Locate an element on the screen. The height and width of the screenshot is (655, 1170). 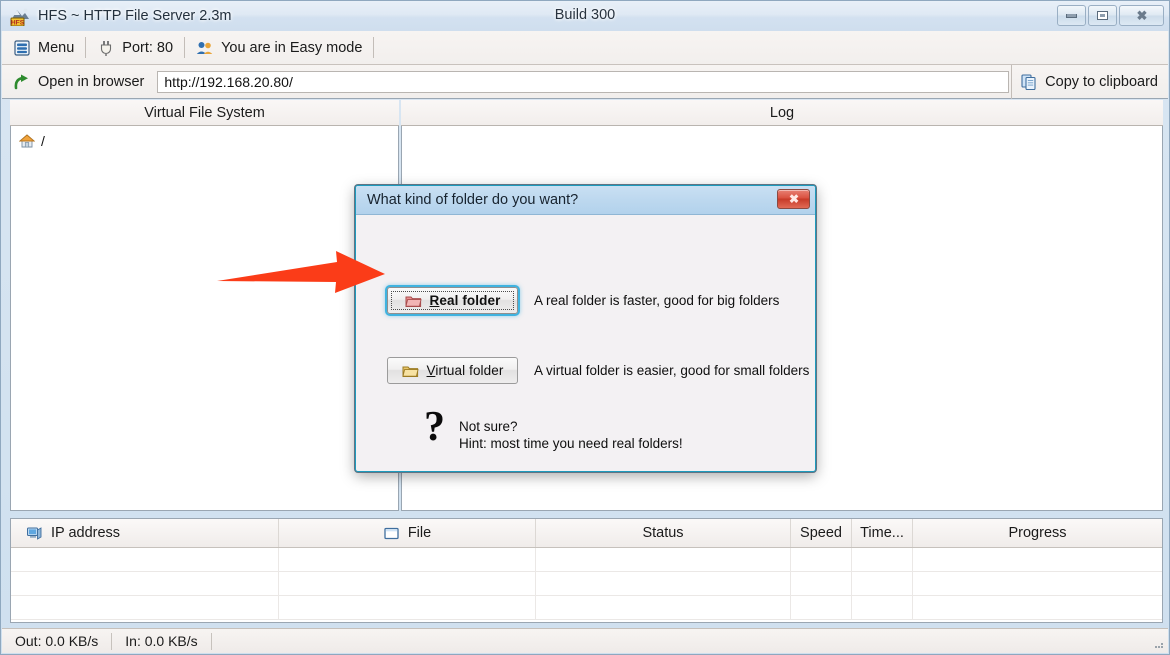
column-label-file: File is located at coordinates (419, 533).